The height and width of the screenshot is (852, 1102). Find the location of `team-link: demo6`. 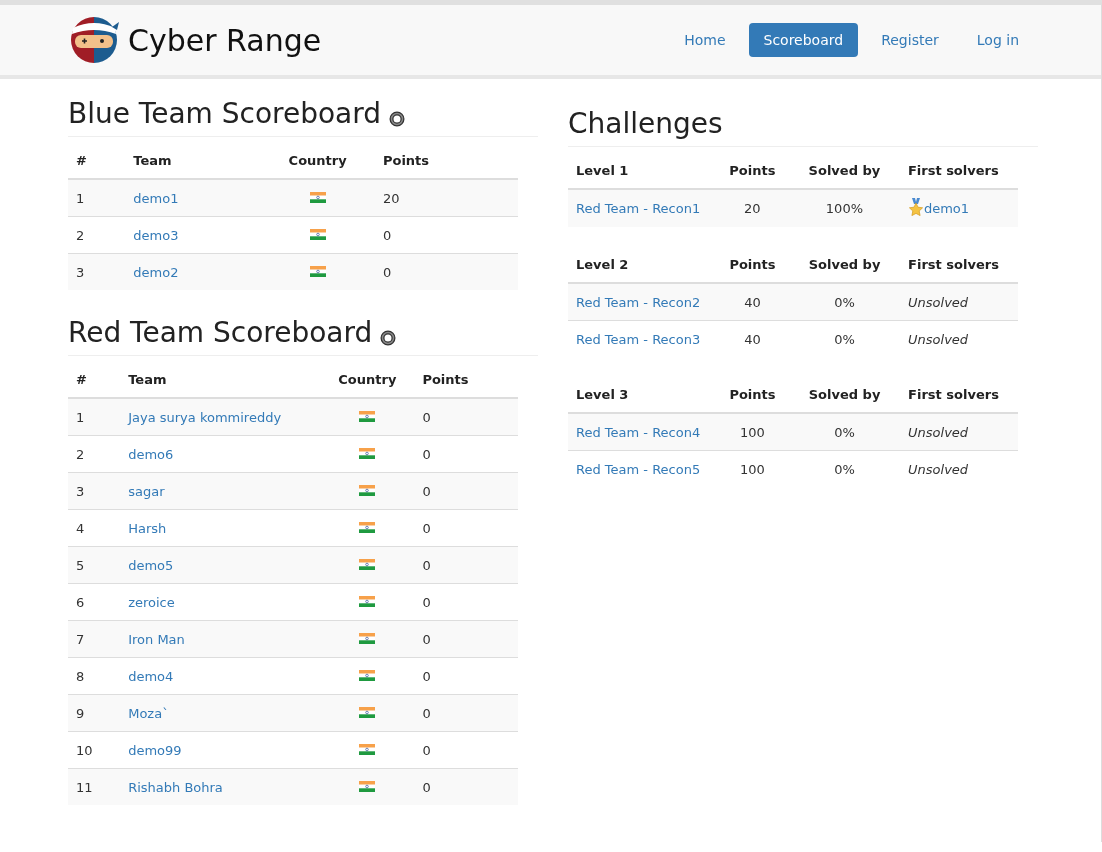

team-link: demo6 is located at coordinates (151, 454).